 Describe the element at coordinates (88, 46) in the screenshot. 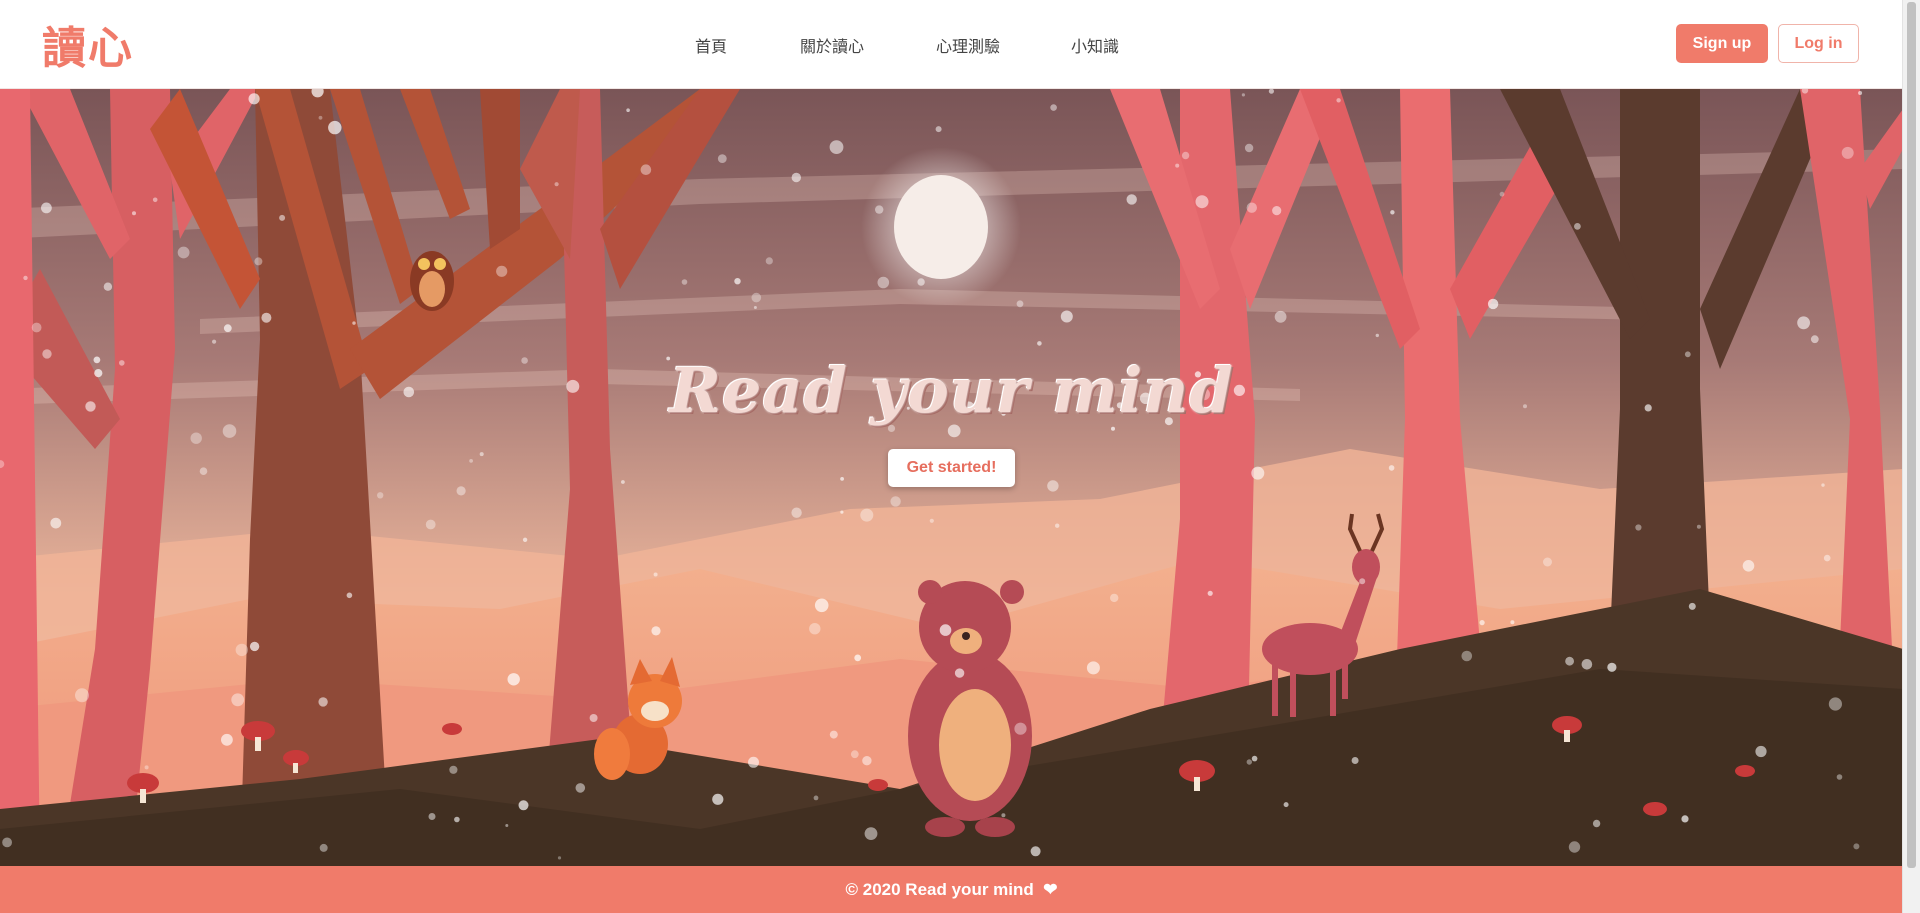

I see `logo: 讀心` at that location.